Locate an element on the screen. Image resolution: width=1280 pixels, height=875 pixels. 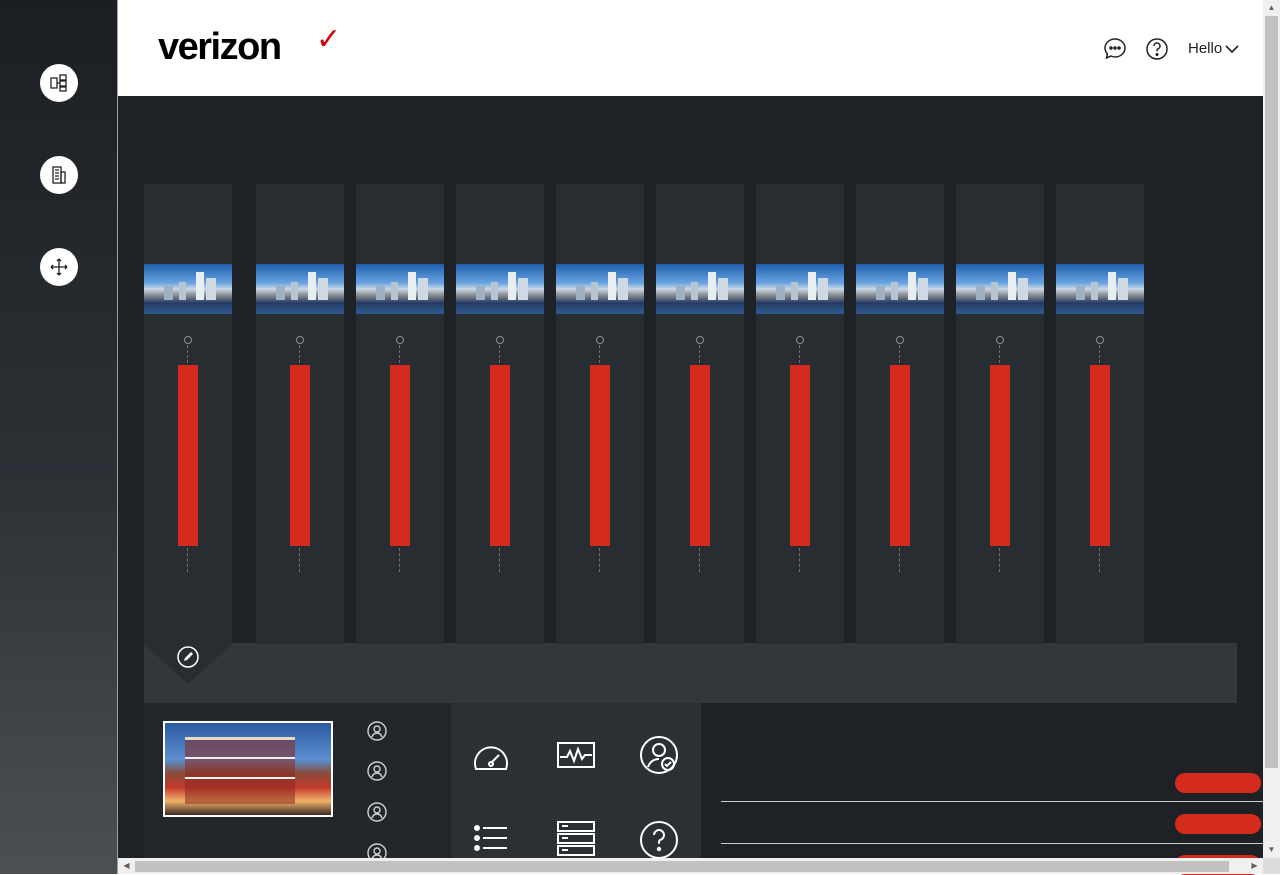
verizon-logo: verizon ✓ is located at coordinates (249, 46).